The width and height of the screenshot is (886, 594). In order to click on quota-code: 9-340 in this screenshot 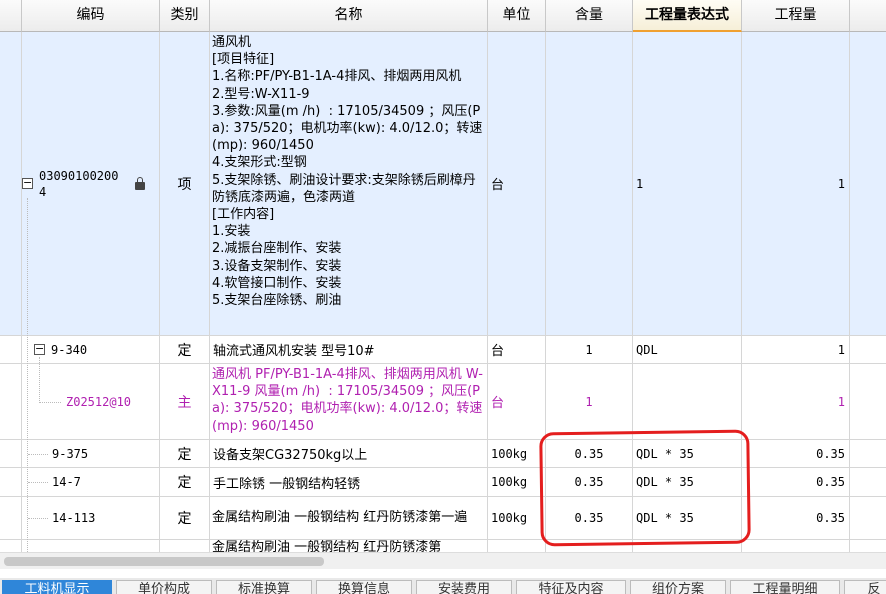, I will do `click(69, 349)`.